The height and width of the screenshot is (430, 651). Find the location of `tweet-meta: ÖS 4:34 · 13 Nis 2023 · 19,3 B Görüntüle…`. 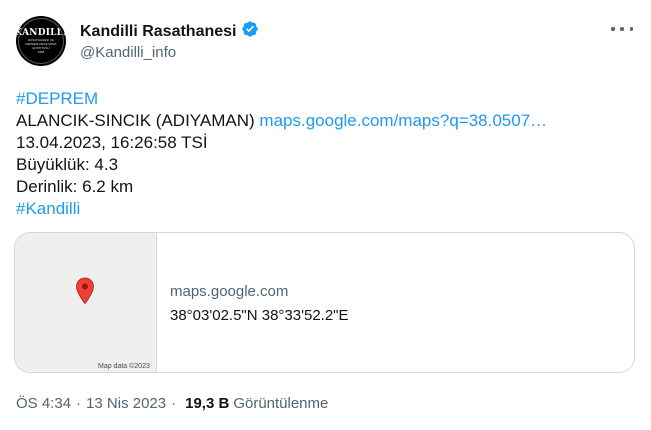

tweet-meta: ÖS 4:34 · 13 Nis 2023 · 19,3 B Görüntüle… is located at coordinates (172, 403).